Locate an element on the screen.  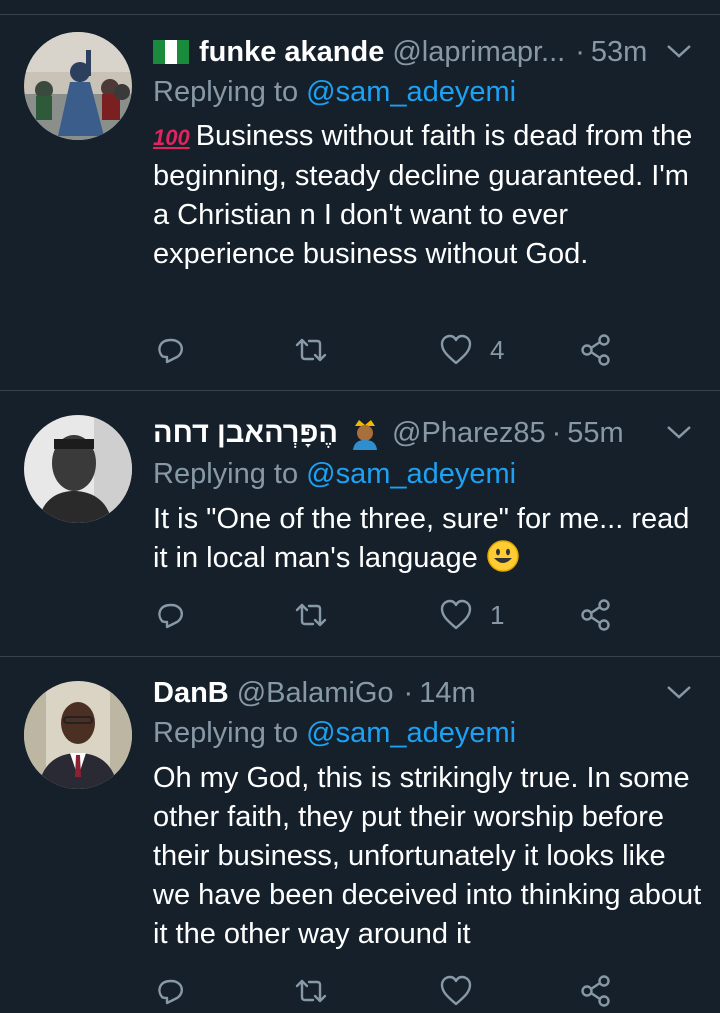
like-count: 4 is located at coordinates (497, 349).